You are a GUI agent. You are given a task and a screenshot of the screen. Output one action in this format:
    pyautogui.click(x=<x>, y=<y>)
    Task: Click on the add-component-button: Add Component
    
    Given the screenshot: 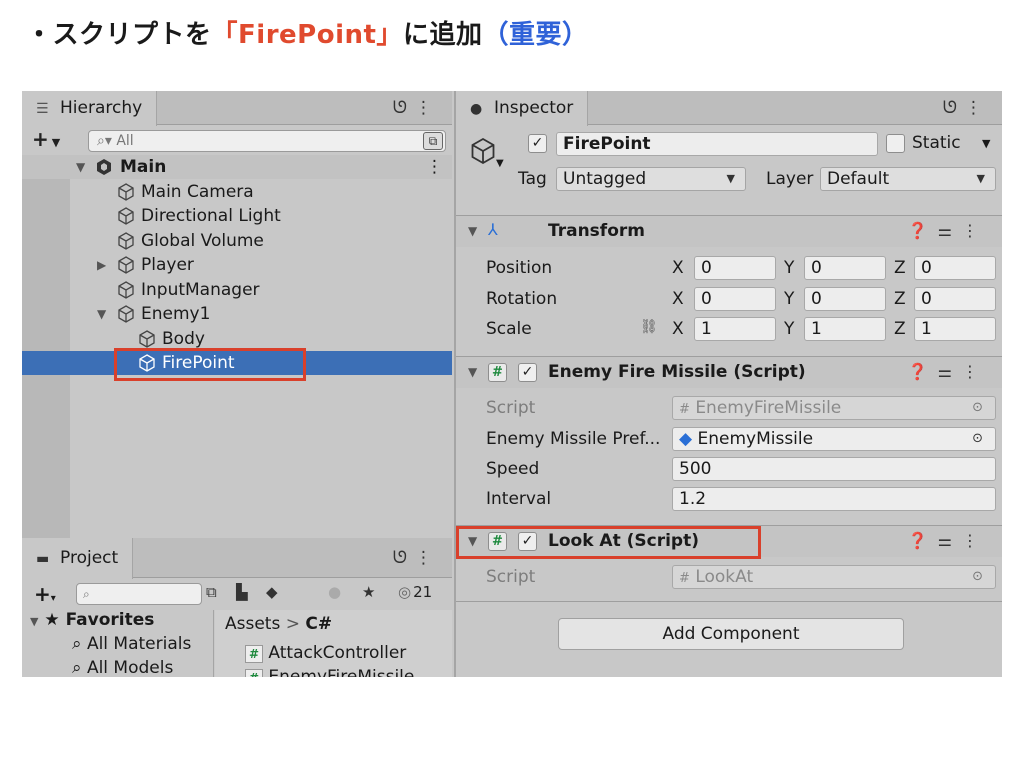 What is the action you would take?
    pyautogui.click(x=731, y=634)
    